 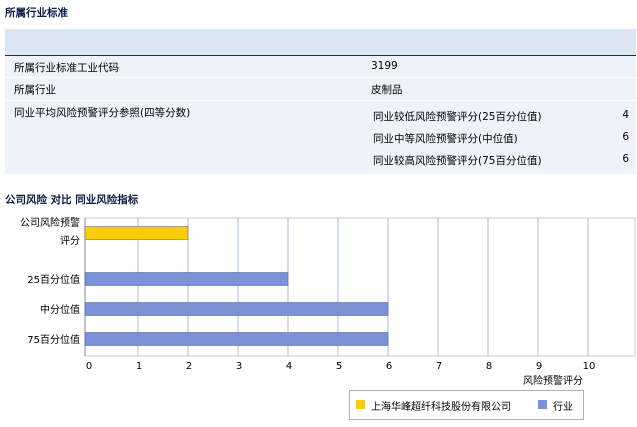 I want to click on x-tick-label: 0, so click(x=89, y=366).